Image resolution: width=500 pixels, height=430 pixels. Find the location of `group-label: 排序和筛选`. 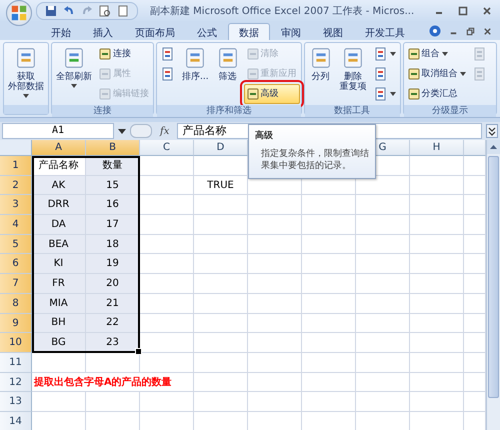

group-label: 排序和筛选 is located at coordinates (229, 111).